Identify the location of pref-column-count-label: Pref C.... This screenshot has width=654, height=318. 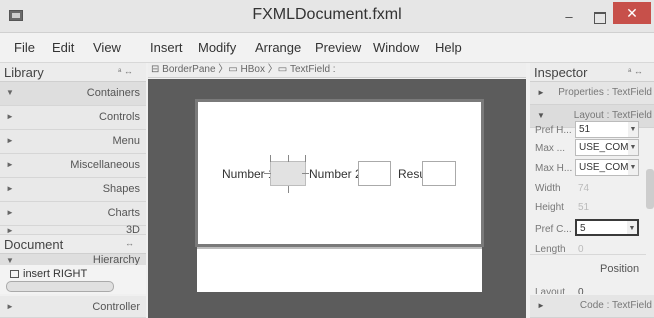
(553, 229).